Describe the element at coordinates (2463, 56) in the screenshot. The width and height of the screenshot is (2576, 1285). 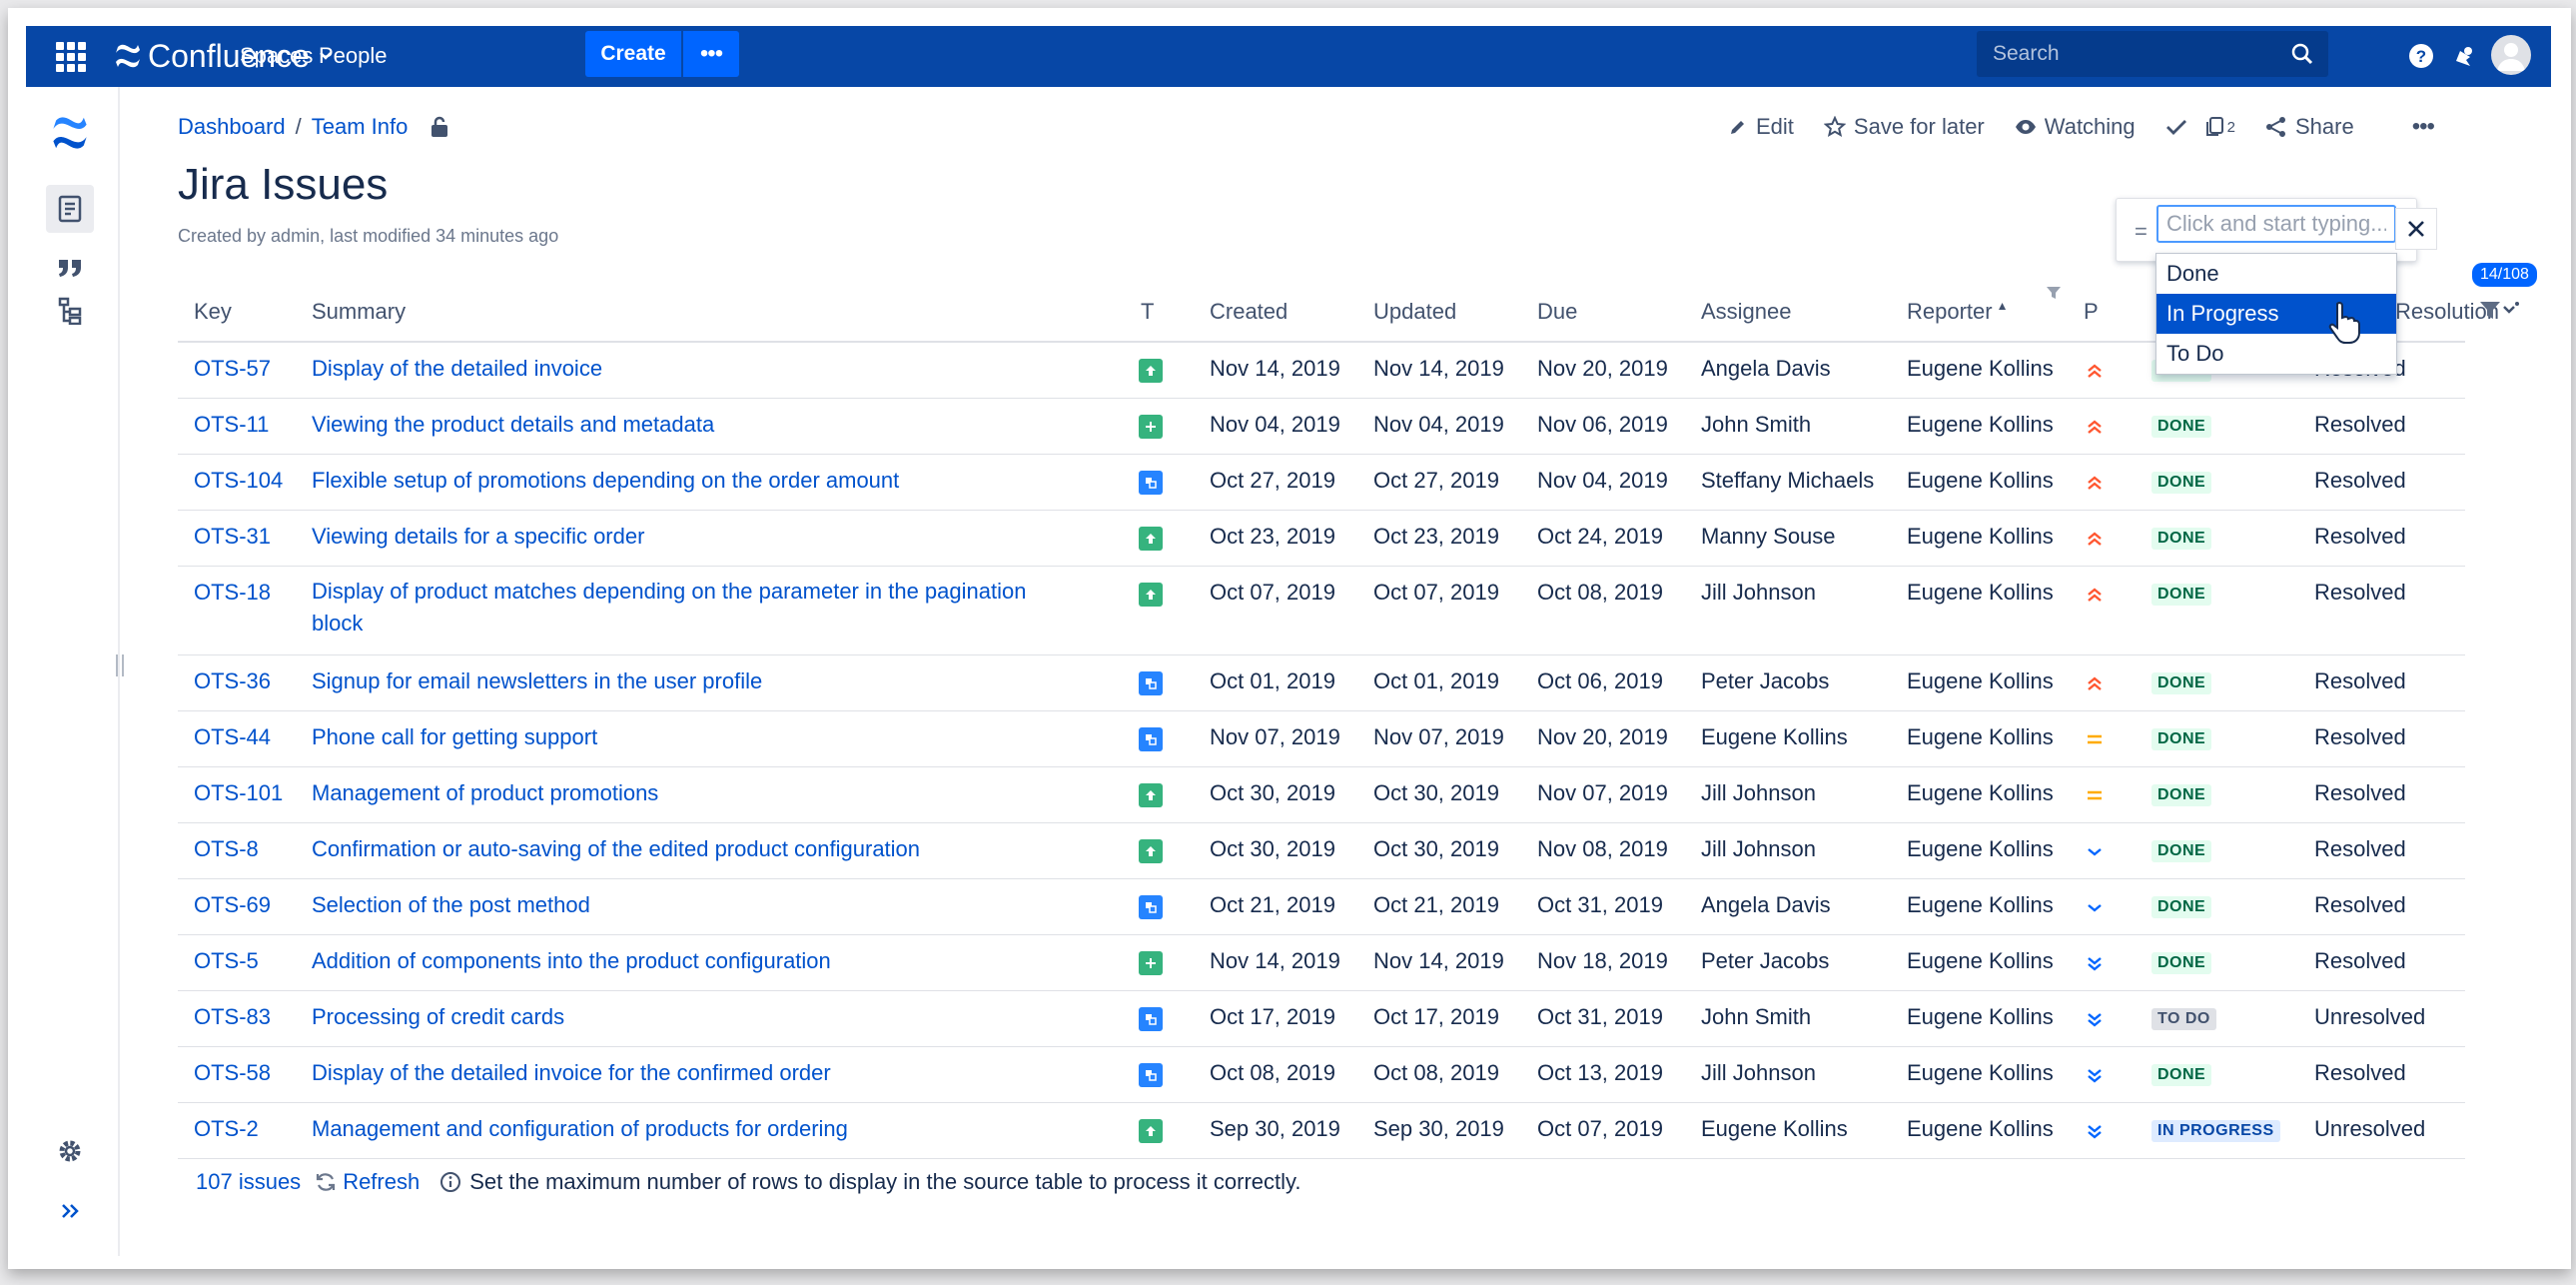
I see `notifications-icon` at that location.